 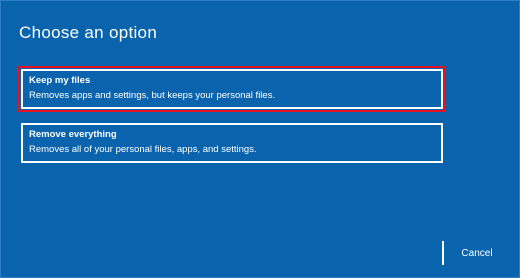 I want to click on option-title: Keep my files, so click(x=60, y=80).